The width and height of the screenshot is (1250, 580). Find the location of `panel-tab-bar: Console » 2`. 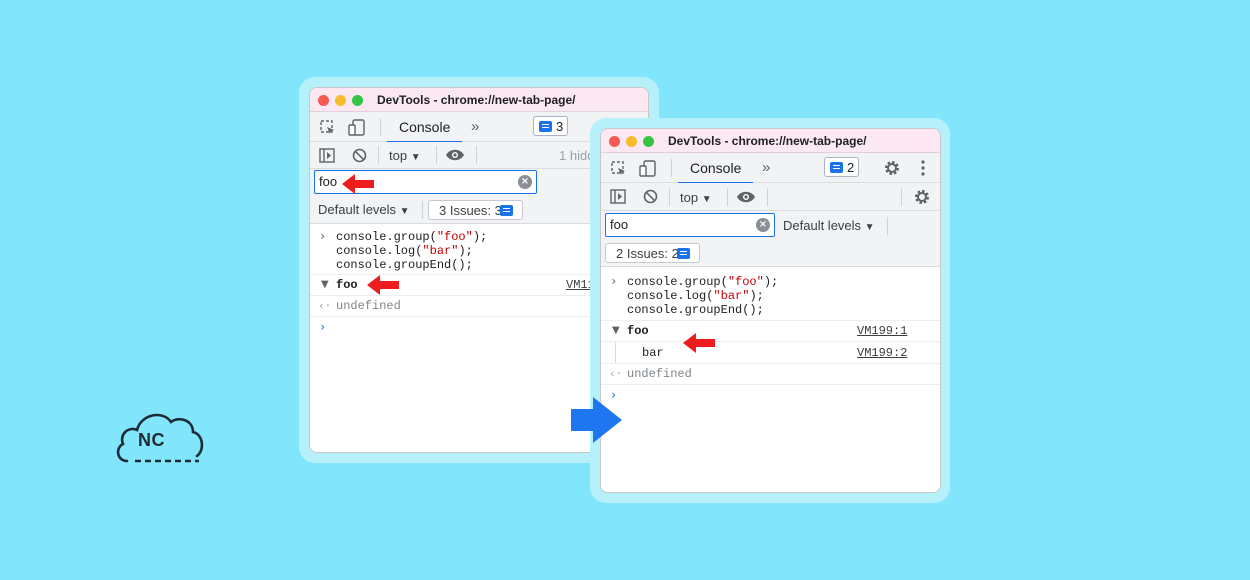

panel-tab-bar: Console » 2 is located at coordinates (770, 168).